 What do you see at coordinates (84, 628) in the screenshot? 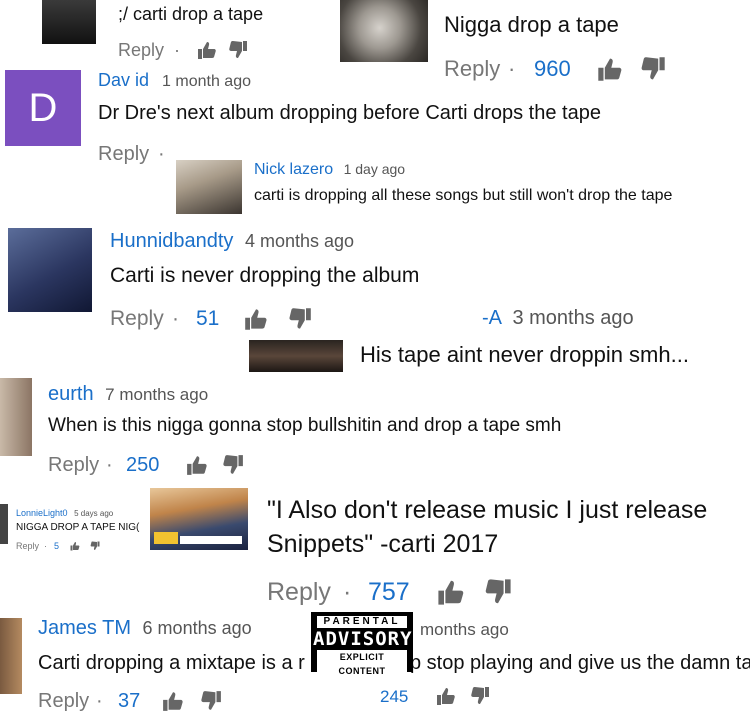
I see `comment-author: James TM` at bounding box center [84, 628].